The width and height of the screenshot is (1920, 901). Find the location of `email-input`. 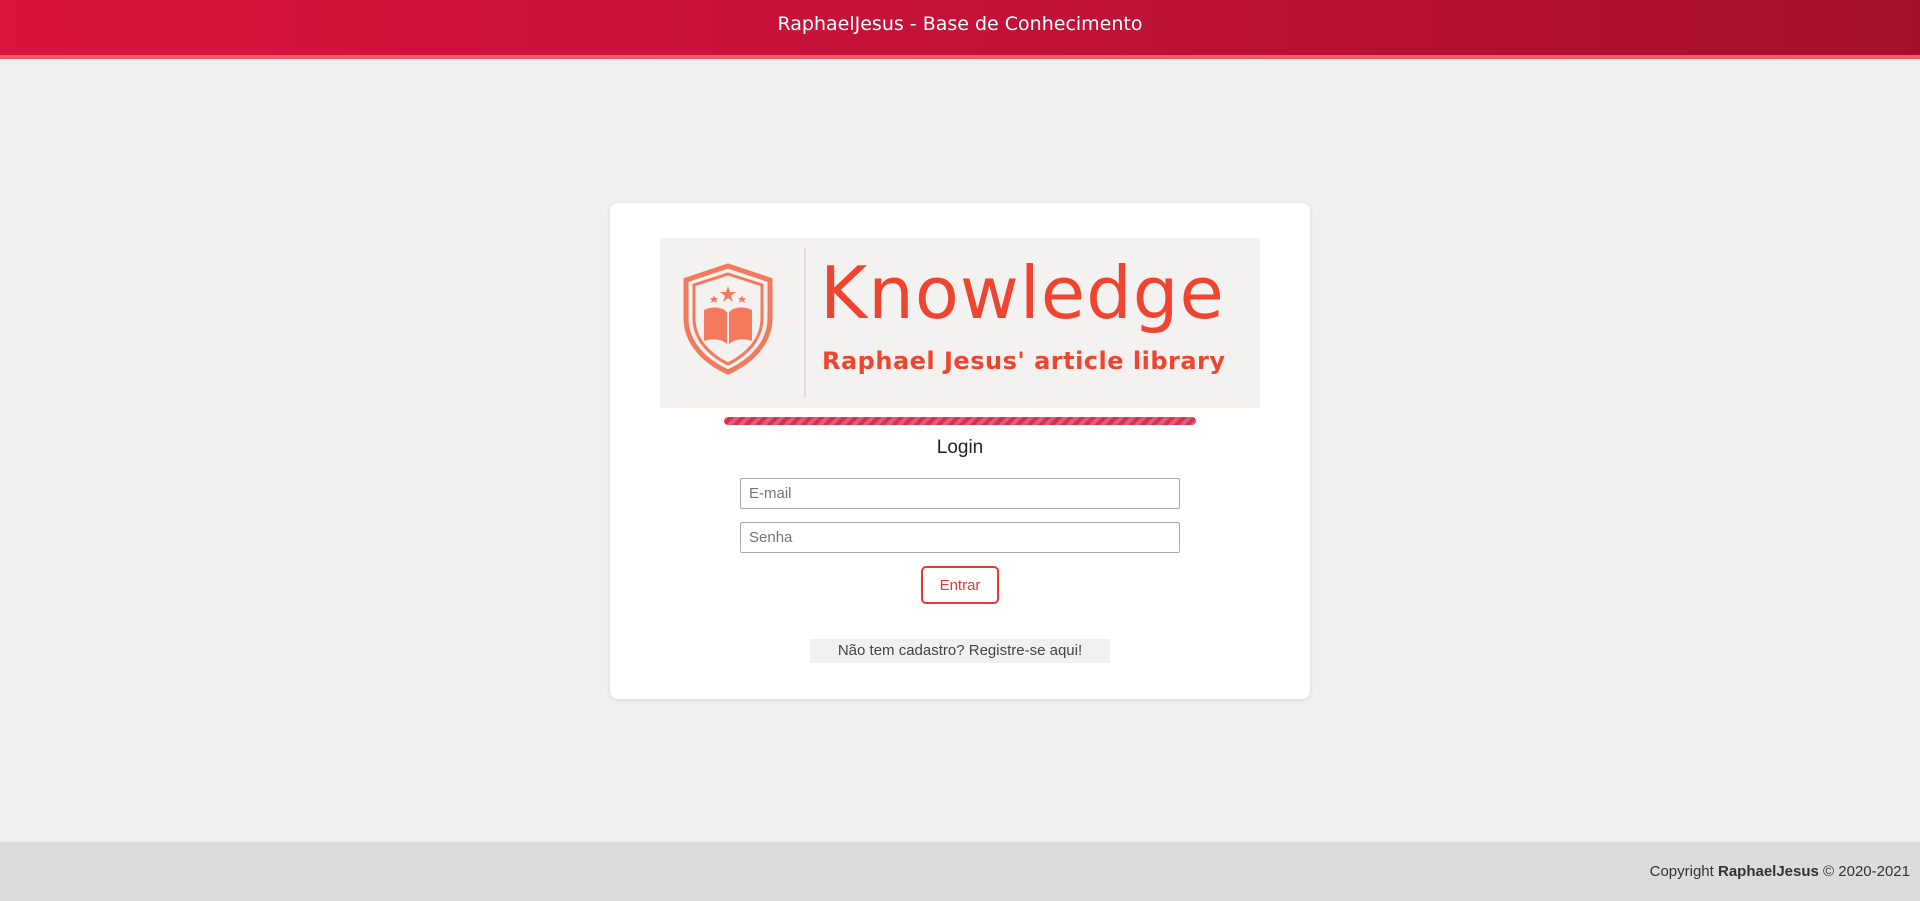

email-input is located at coordinates (960, 493).